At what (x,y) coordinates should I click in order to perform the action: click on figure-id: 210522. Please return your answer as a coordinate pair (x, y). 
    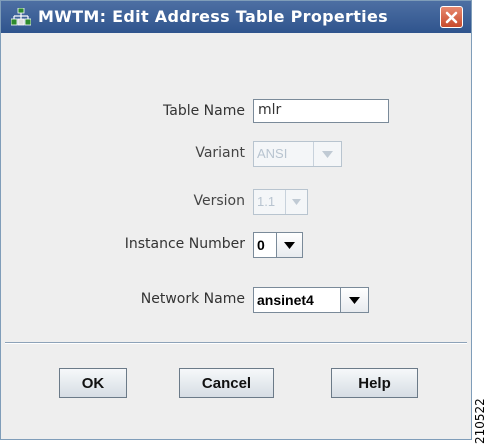
    Looking at the image, I should click on (480, 421).